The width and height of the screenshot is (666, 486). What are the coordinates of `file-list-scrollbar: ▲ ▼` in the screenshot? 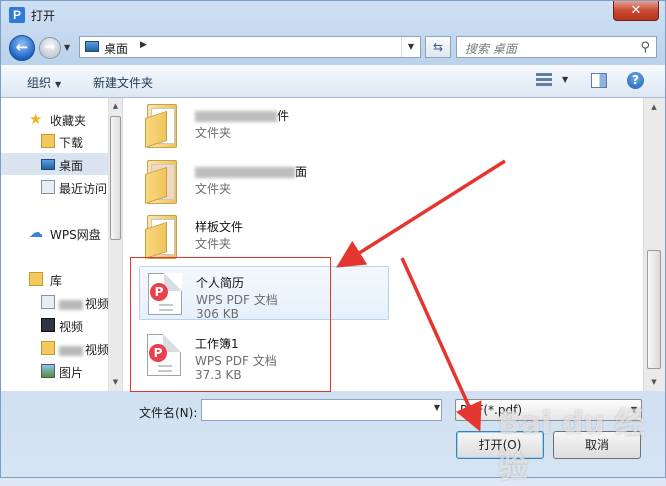 It's located at (654, 244).